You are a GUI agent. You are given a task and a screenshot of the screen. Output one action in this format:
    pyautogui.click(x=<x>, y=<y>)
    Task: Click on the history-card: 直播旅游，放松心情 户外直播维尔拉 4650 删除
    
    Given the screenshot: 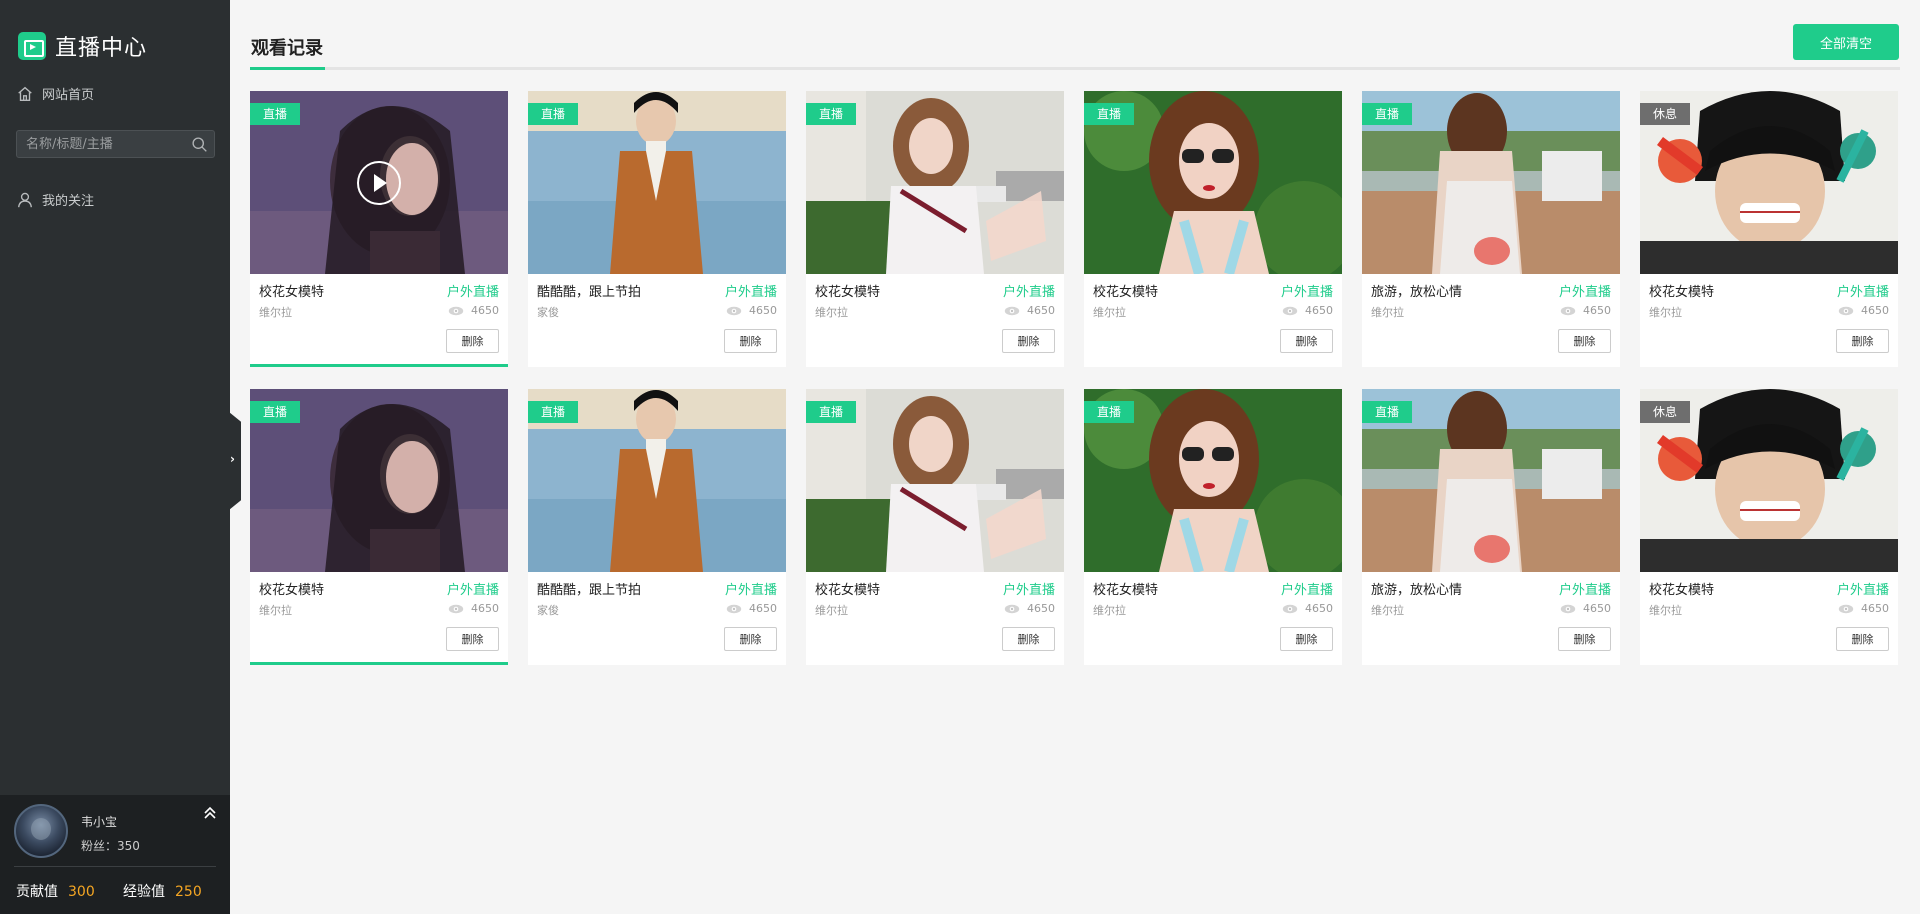 What is the action you would take?
    pyautogui.click(x=1491, y=229)
    